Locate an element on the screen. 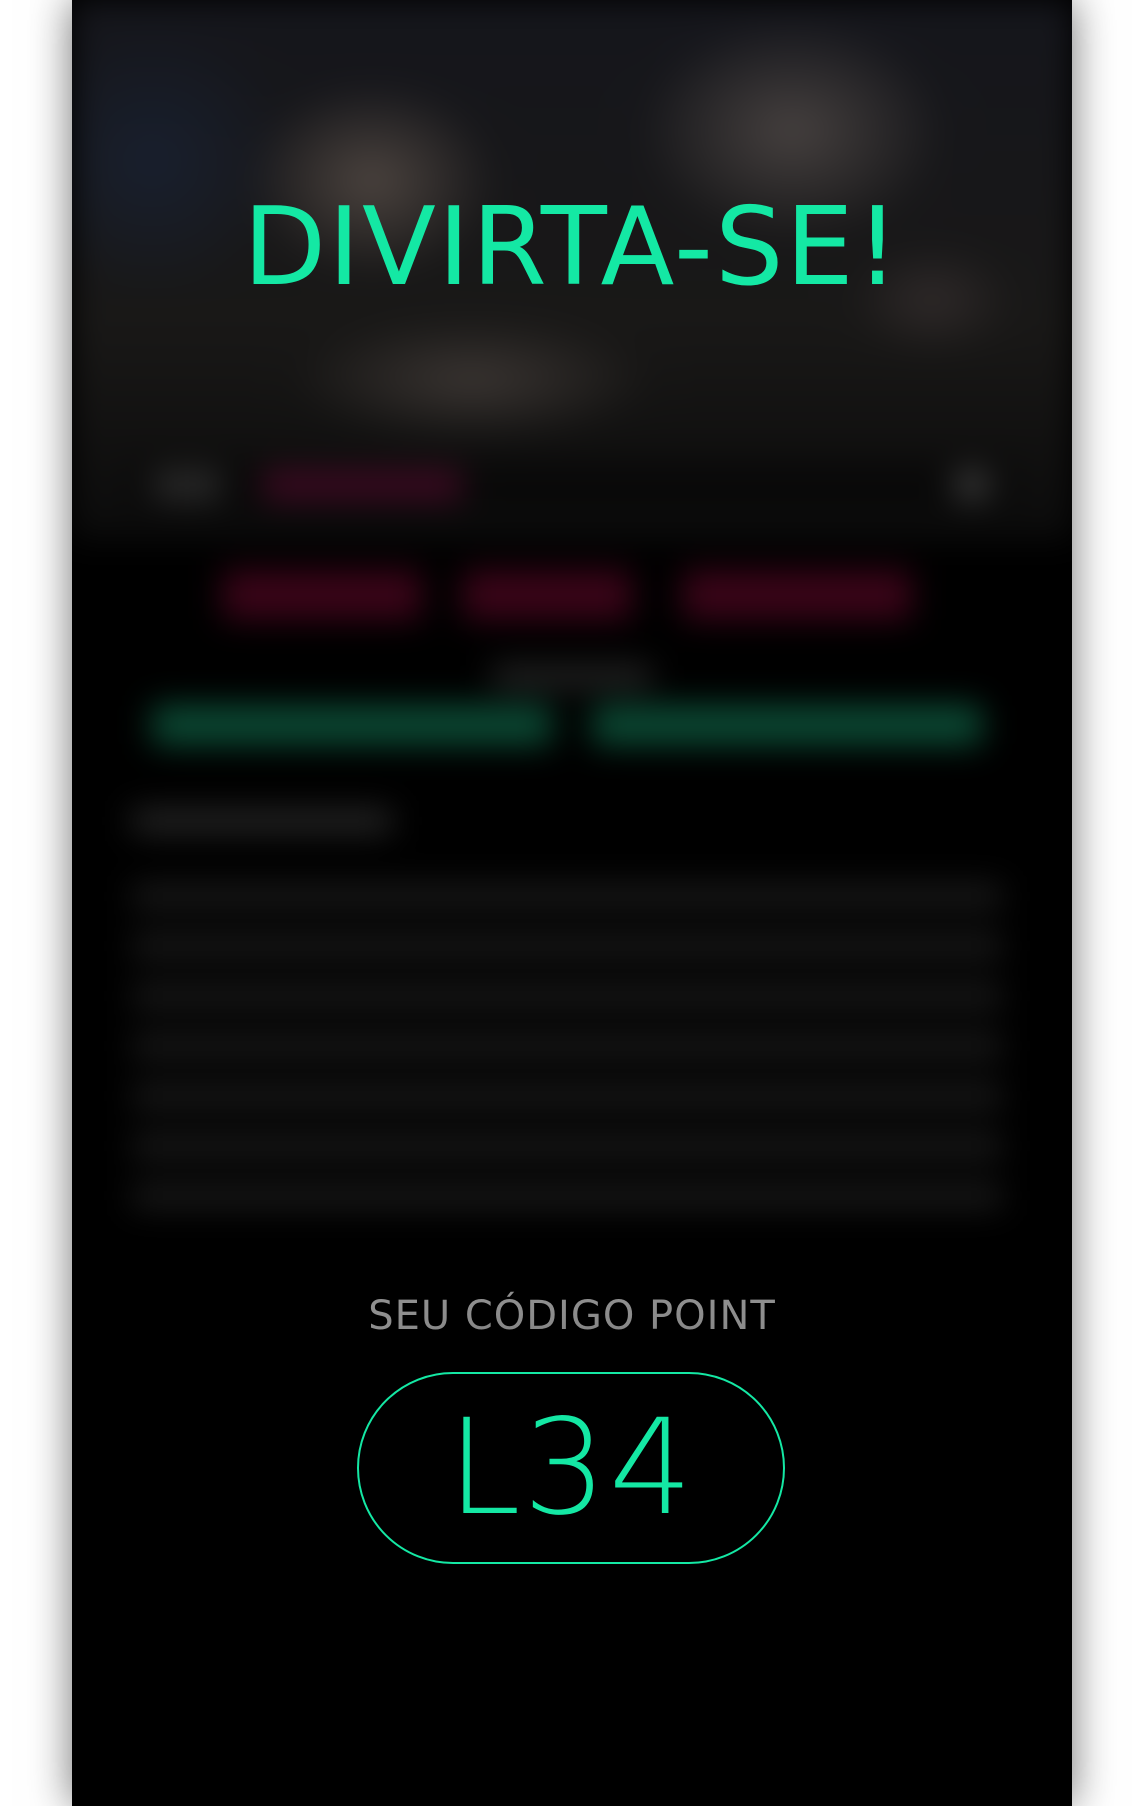  code-badge: L34 is located at coordinates (571, 1468).